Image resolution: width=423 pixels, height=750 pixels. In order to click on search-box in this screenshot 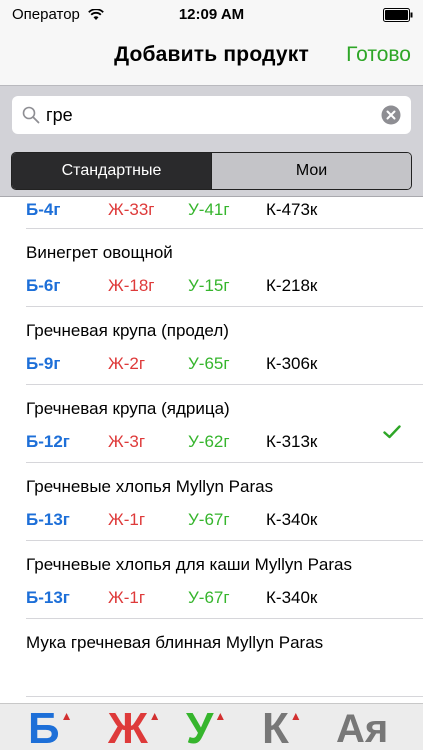, I will do `click(211, 115)`.